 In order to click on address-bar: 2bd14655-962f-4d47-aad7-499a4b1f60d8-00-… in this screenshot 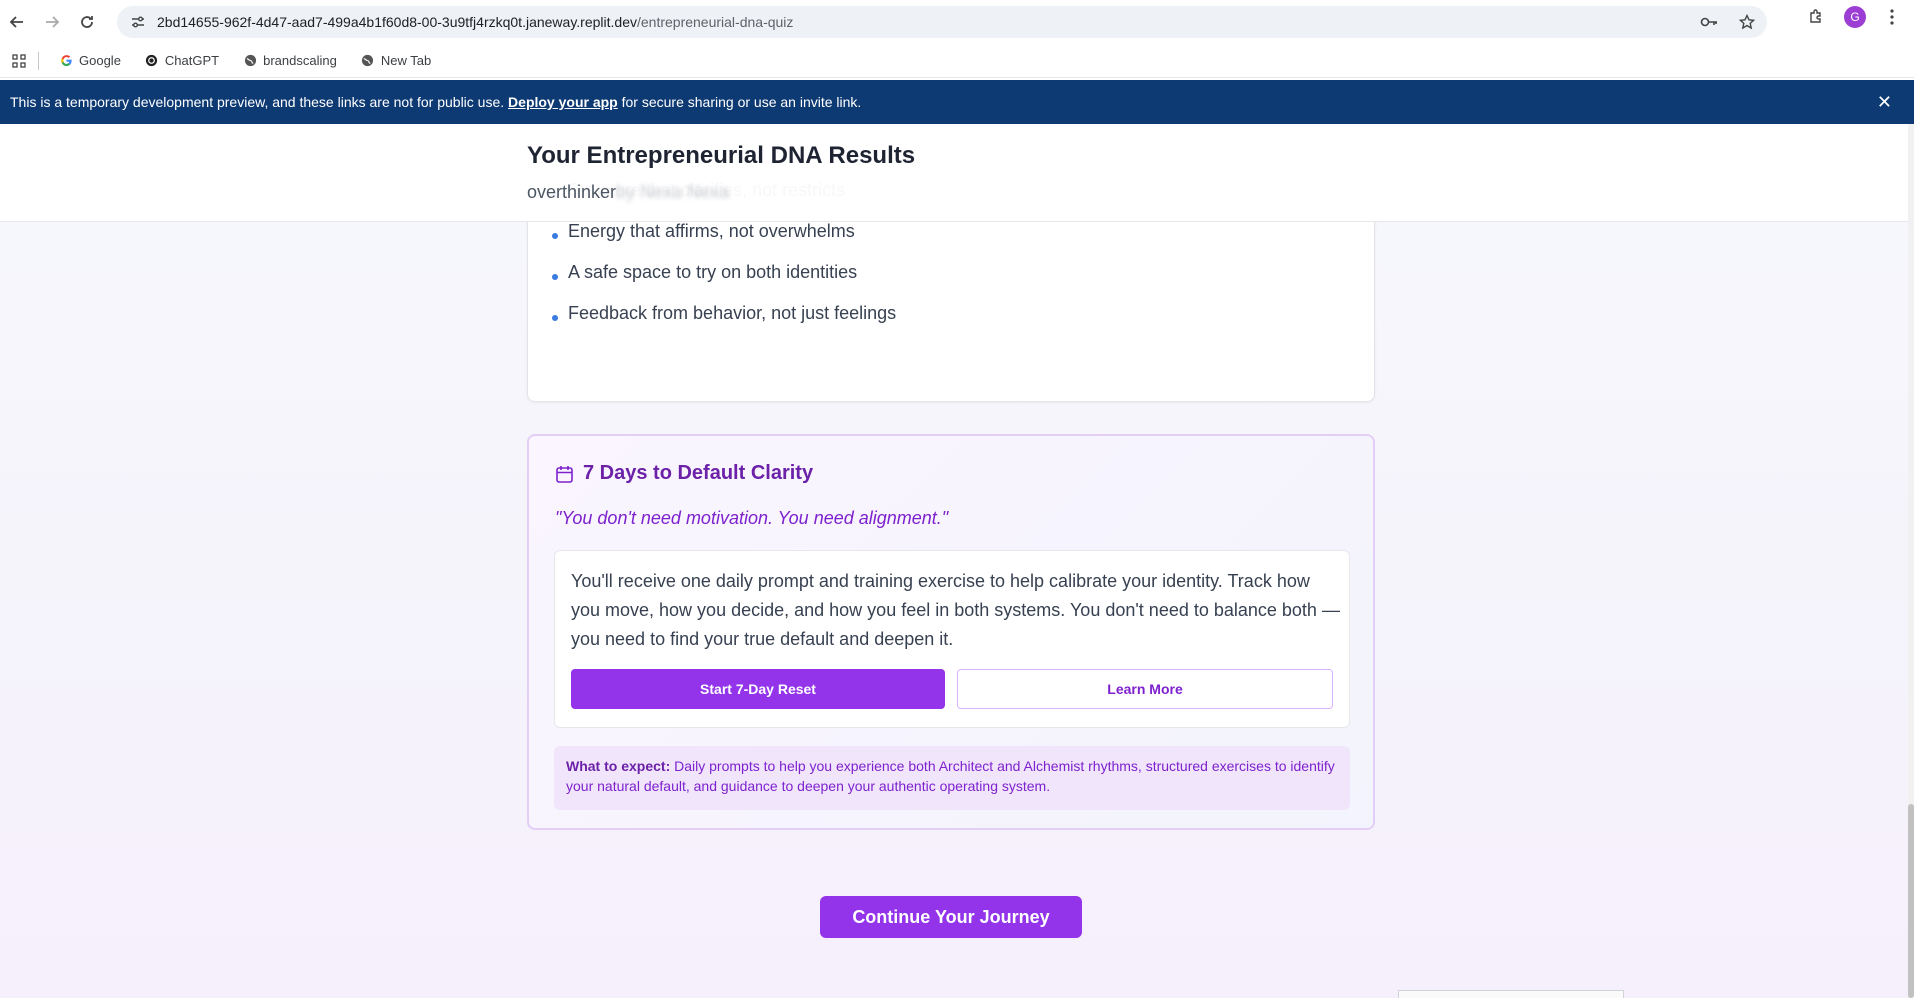, I will do `click(942, 22)`.